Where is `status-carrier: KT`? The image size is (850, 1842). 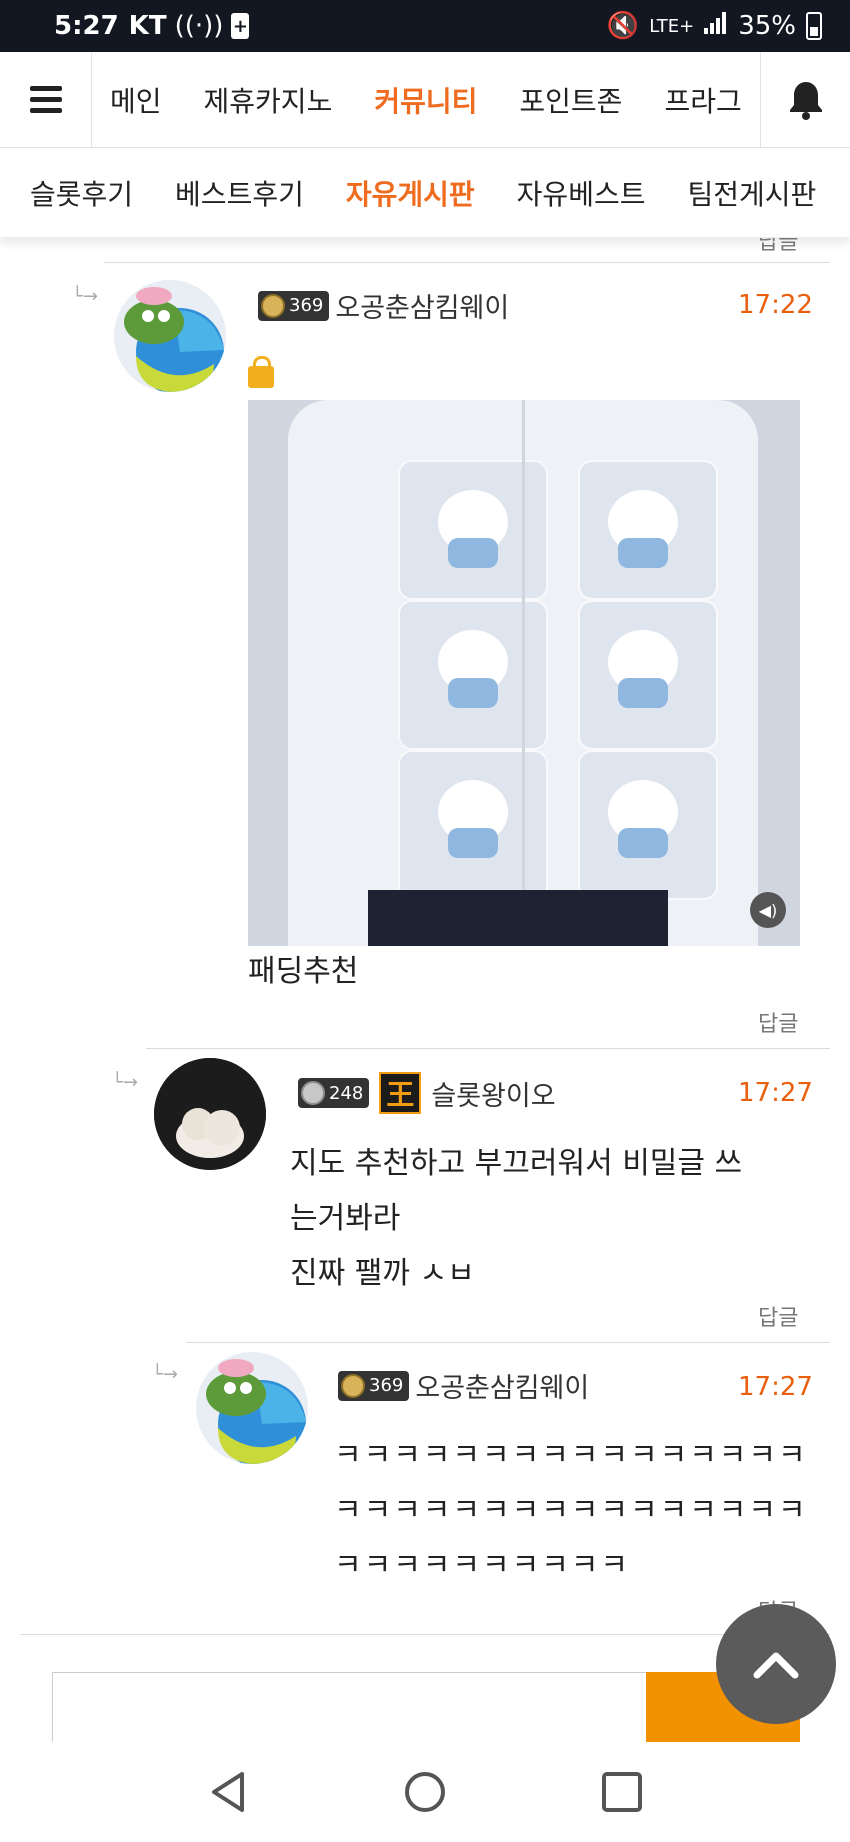
status-carrier: KT is located at coordinates (147, 26).